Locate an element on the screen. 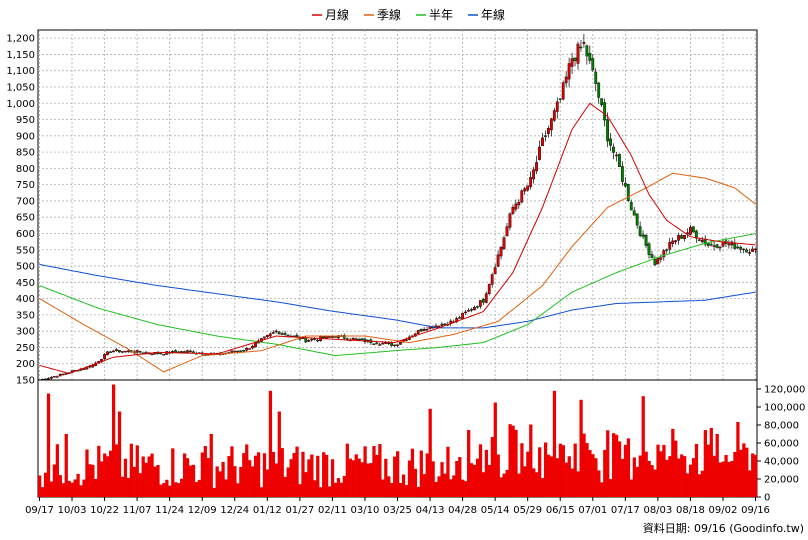 Image resolution: width=808 pixels, height=540 pixels. price-tick-label: 250 is located at coordinates (25, 348).